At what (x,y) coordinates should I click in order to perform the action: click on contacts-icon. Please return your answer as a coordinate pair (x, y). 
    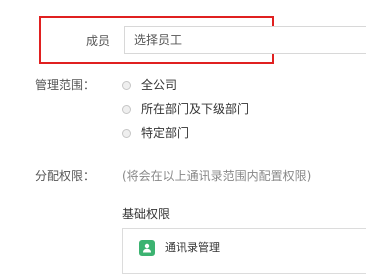
    Looking at the image, I should click on (147, 248).